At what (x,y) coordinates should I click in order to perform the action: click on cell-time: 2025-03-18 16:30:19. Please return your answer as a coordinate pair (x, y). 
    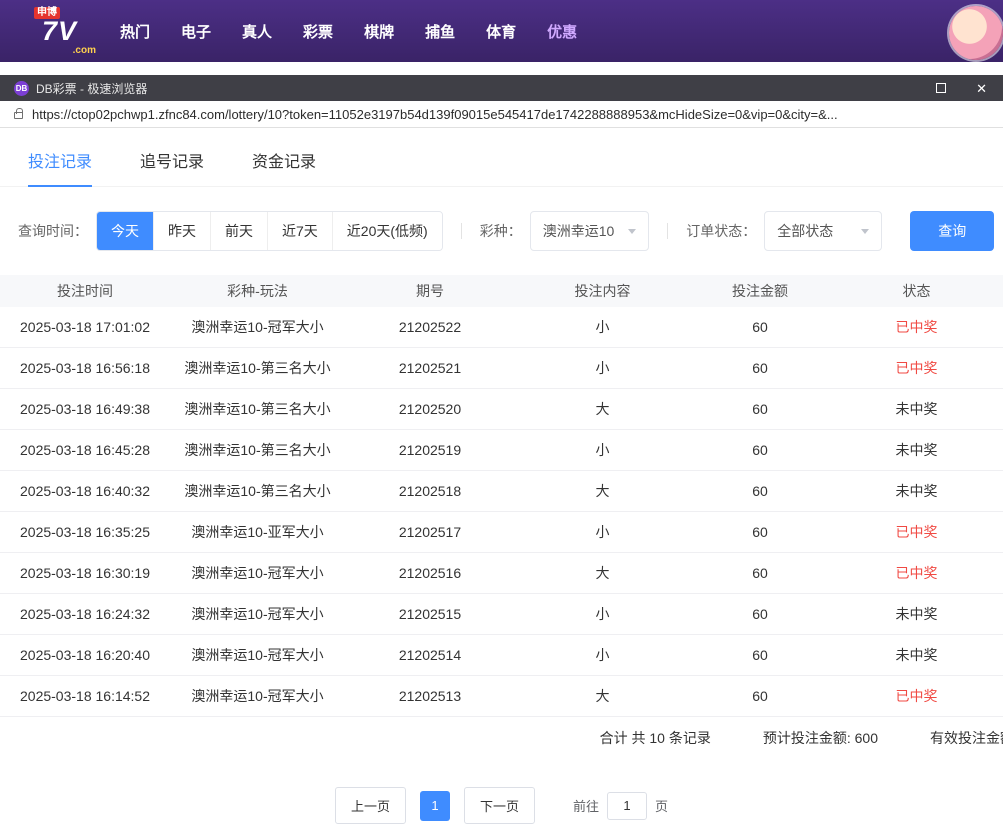
    Looking at the image, I should click on (85, 573).